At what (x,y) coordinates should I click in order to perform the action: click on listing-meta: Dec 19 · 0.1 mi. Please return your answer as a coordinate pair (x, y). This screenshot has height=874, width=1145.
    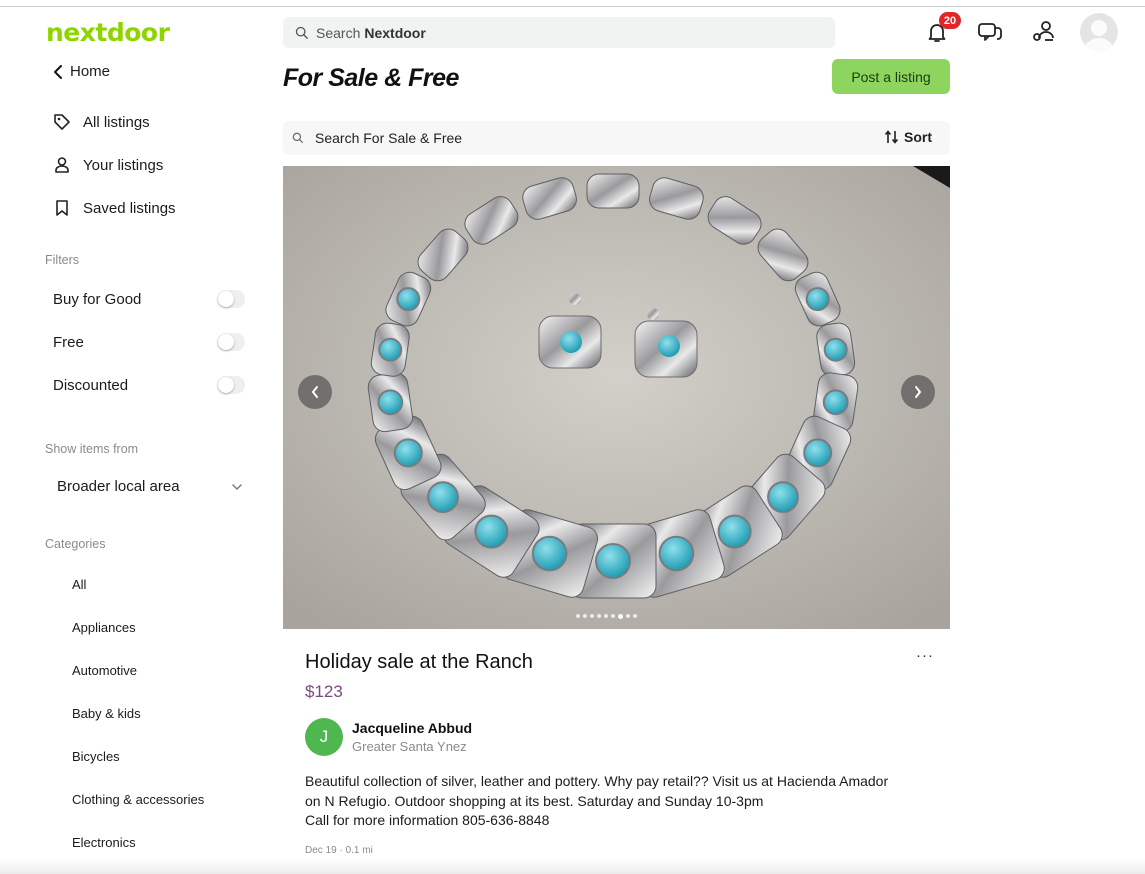
    Looking at the image, I should click on (339, 850).